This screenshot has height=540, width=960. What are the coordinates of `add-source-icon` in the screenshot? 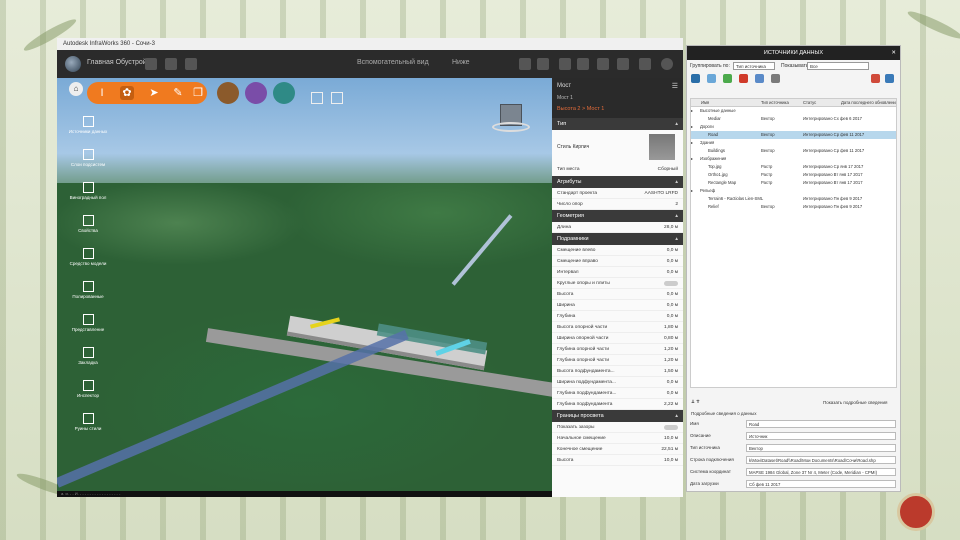 It's located at (695, 78).